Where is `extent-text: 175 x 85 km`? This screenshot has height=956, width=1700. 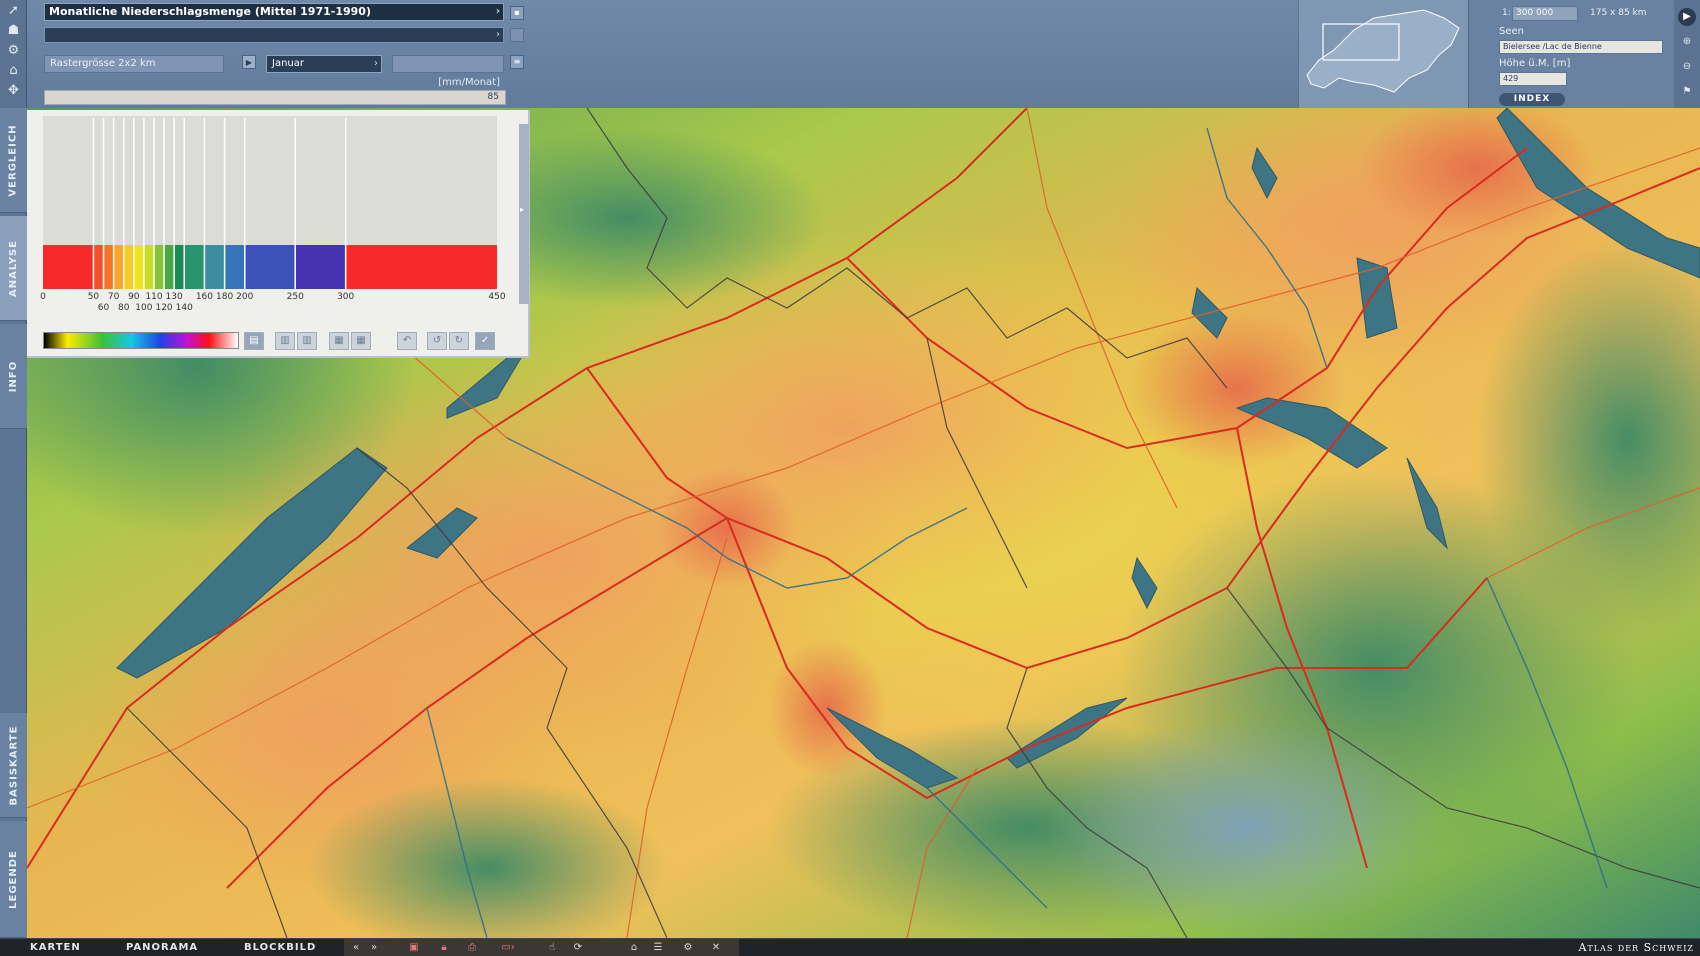
extent-text: 175 x 85 km is located at coordinates (1618, 13).